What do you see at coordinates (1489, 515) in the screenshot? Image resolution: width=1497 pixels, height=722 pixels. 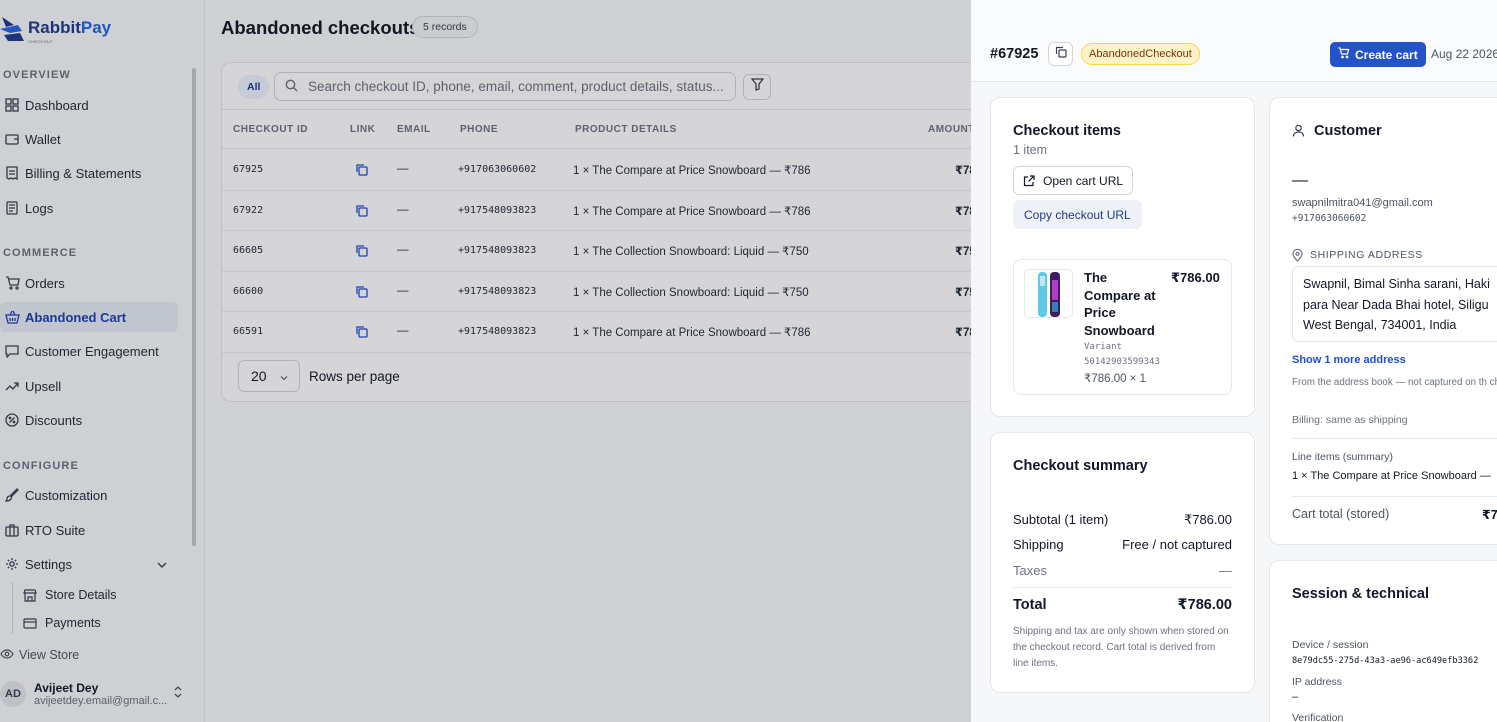 I see `cart-total-value: ₹7` at bounding box center [1489, 515].